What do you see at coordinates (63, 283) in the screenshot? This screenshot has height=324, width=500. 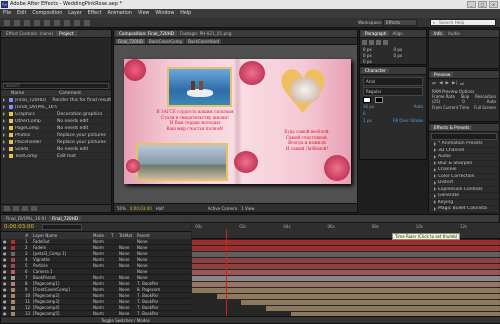 I see `layer-name: [Pagecomp1]` at bounding box center [63, 283].